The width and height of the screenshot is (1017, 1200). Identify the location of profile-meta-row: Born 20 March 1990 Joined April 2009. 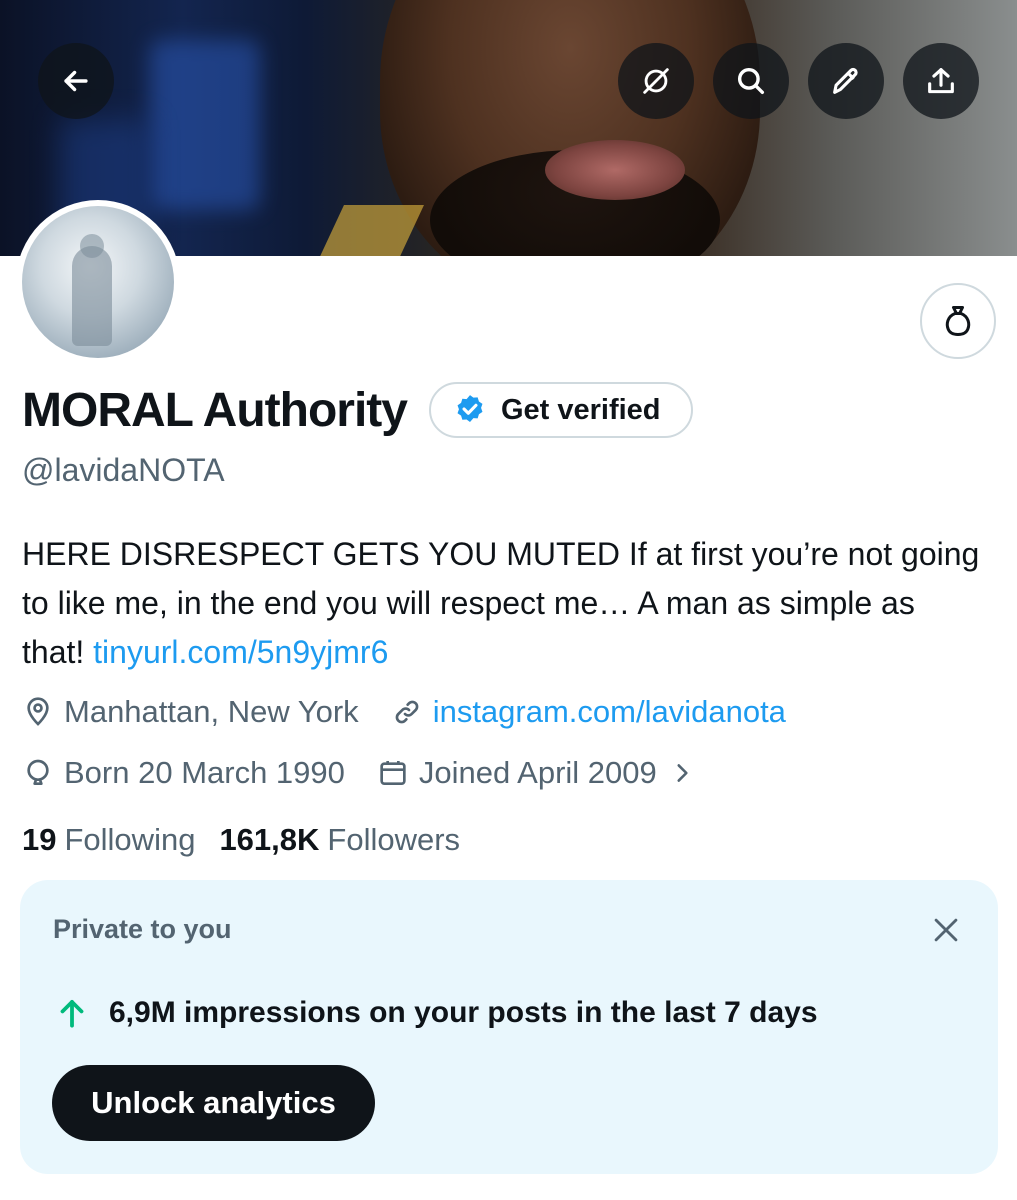
(374, 773).